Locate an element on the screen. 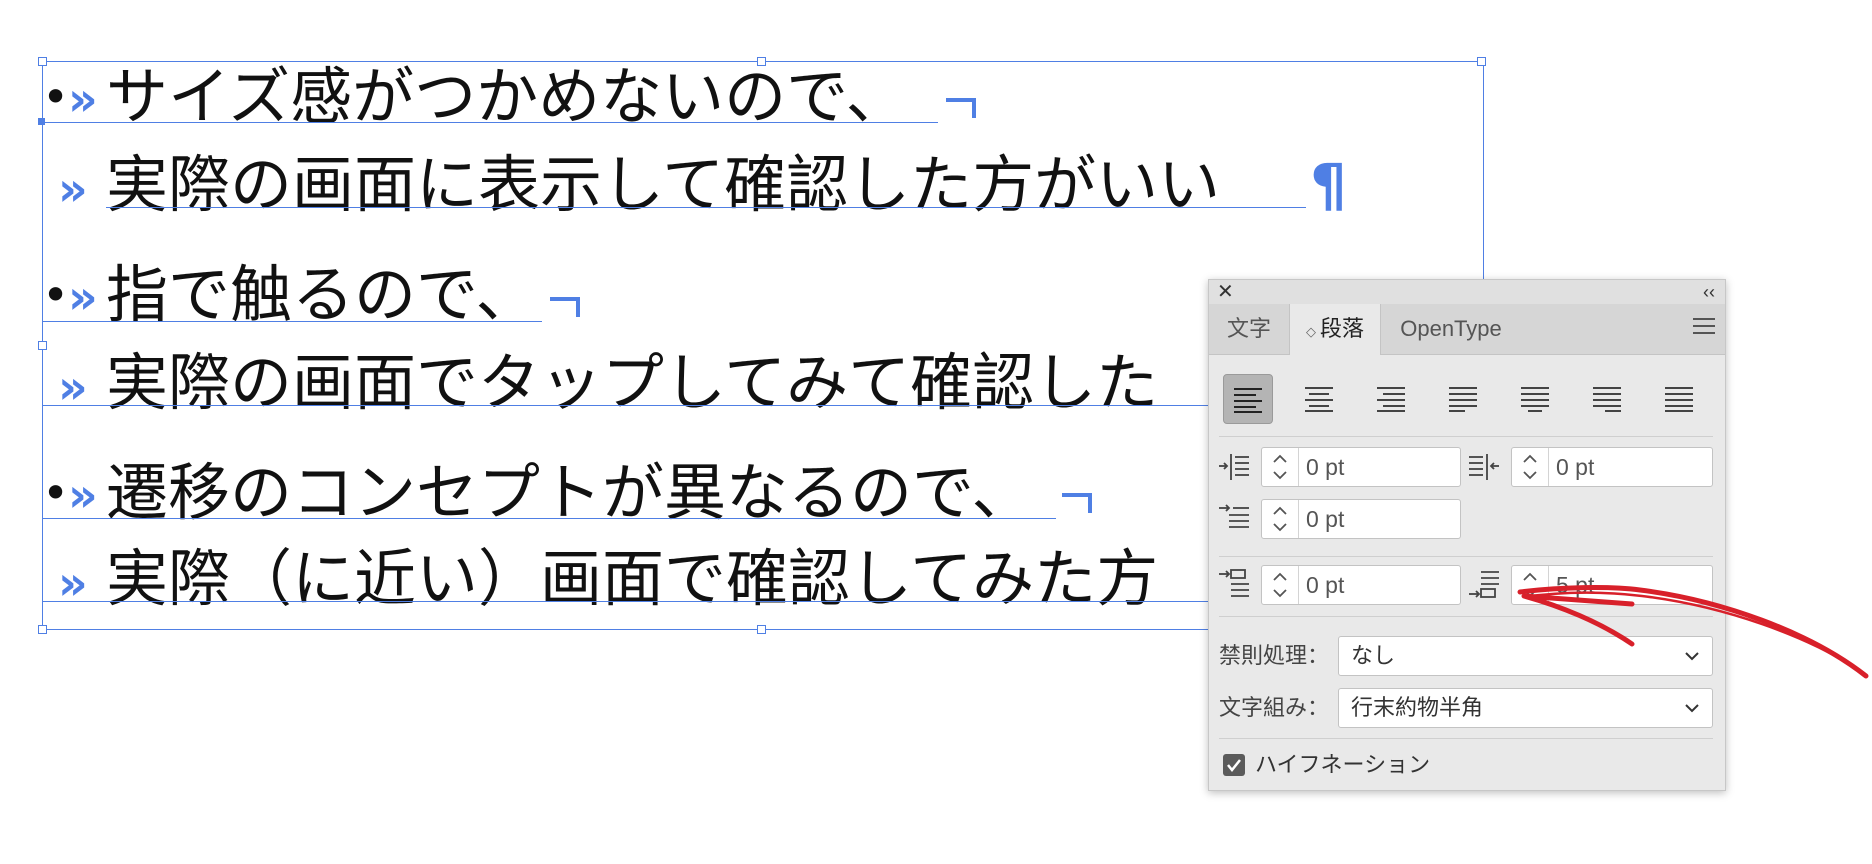 This screenshot has height=864, width=1872. frame-handle-tr is located at coordinates (1481, 61).